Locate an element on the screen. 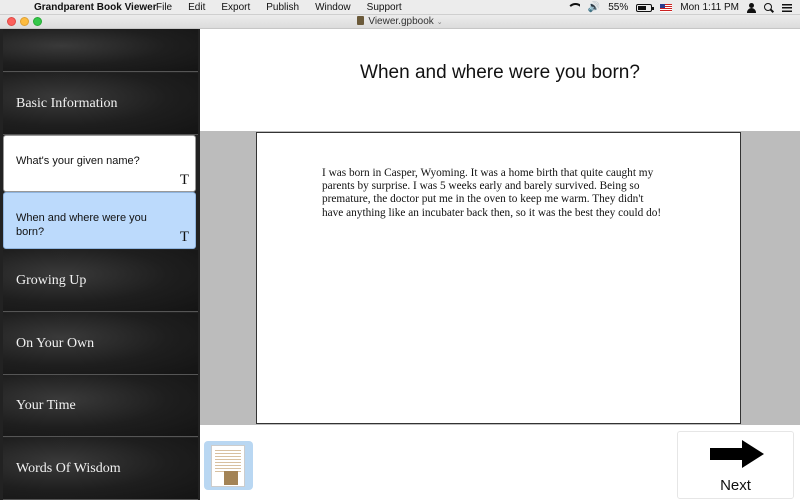 The height and width of the screenshot is (500, 800). question-label: What's your given name? is located at coordinates (78, 161).